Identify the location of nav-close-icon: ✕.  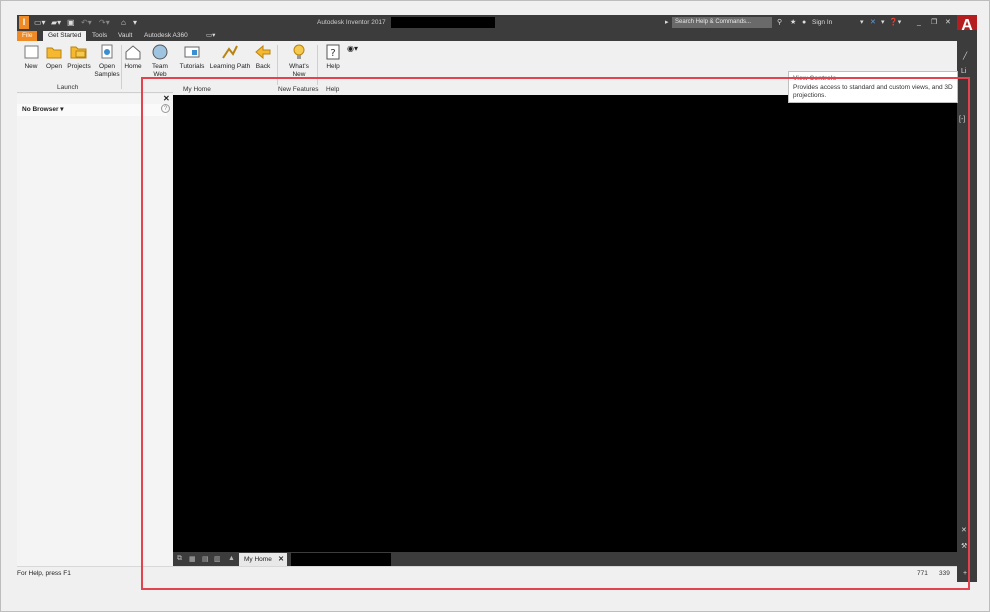
(964, 530).